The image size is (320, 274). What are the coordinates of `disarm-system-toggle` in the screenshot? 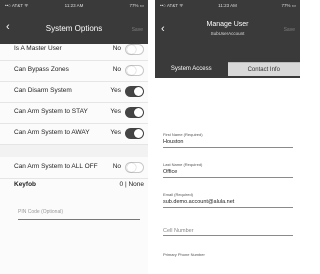 It's located at (134, 91).